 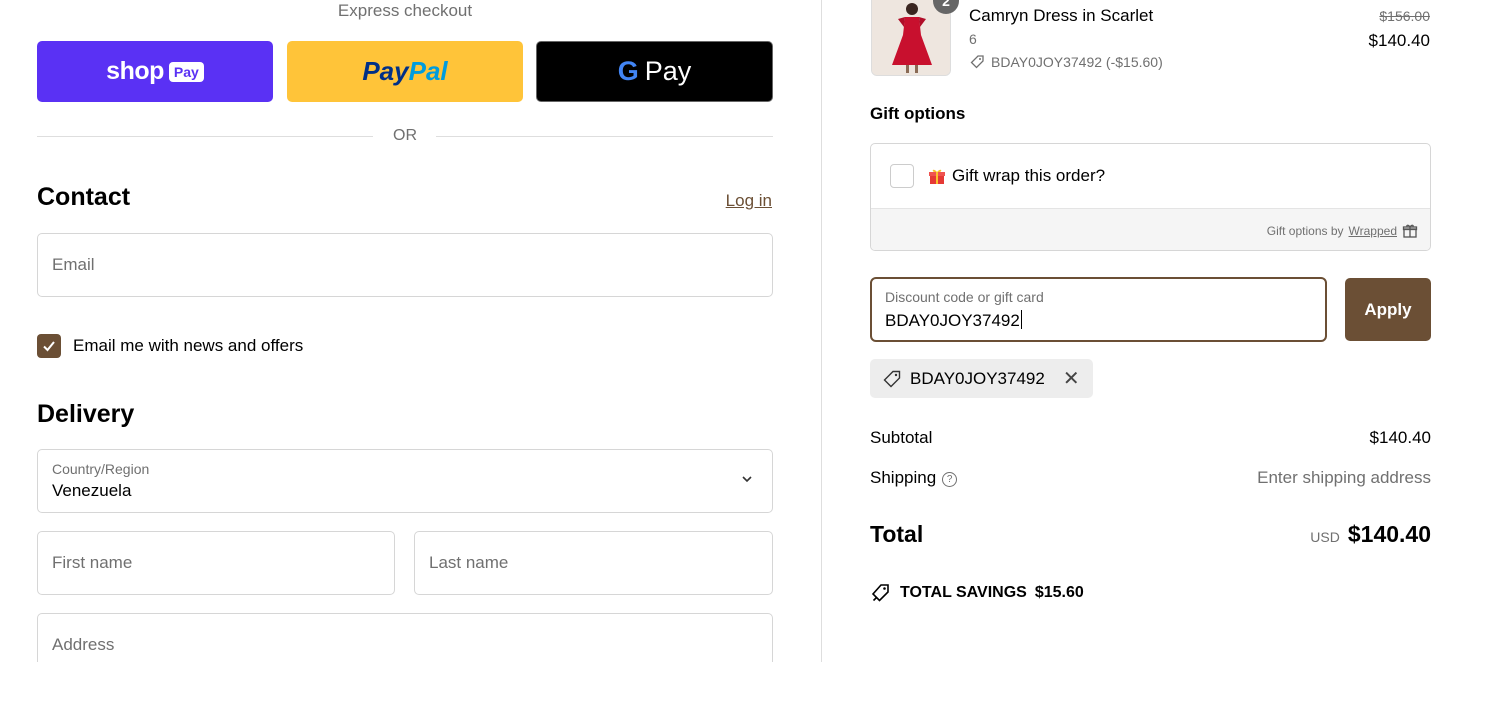 I want to click on shipping-label-wrap: Shipping?, so click(x=914, y=478).